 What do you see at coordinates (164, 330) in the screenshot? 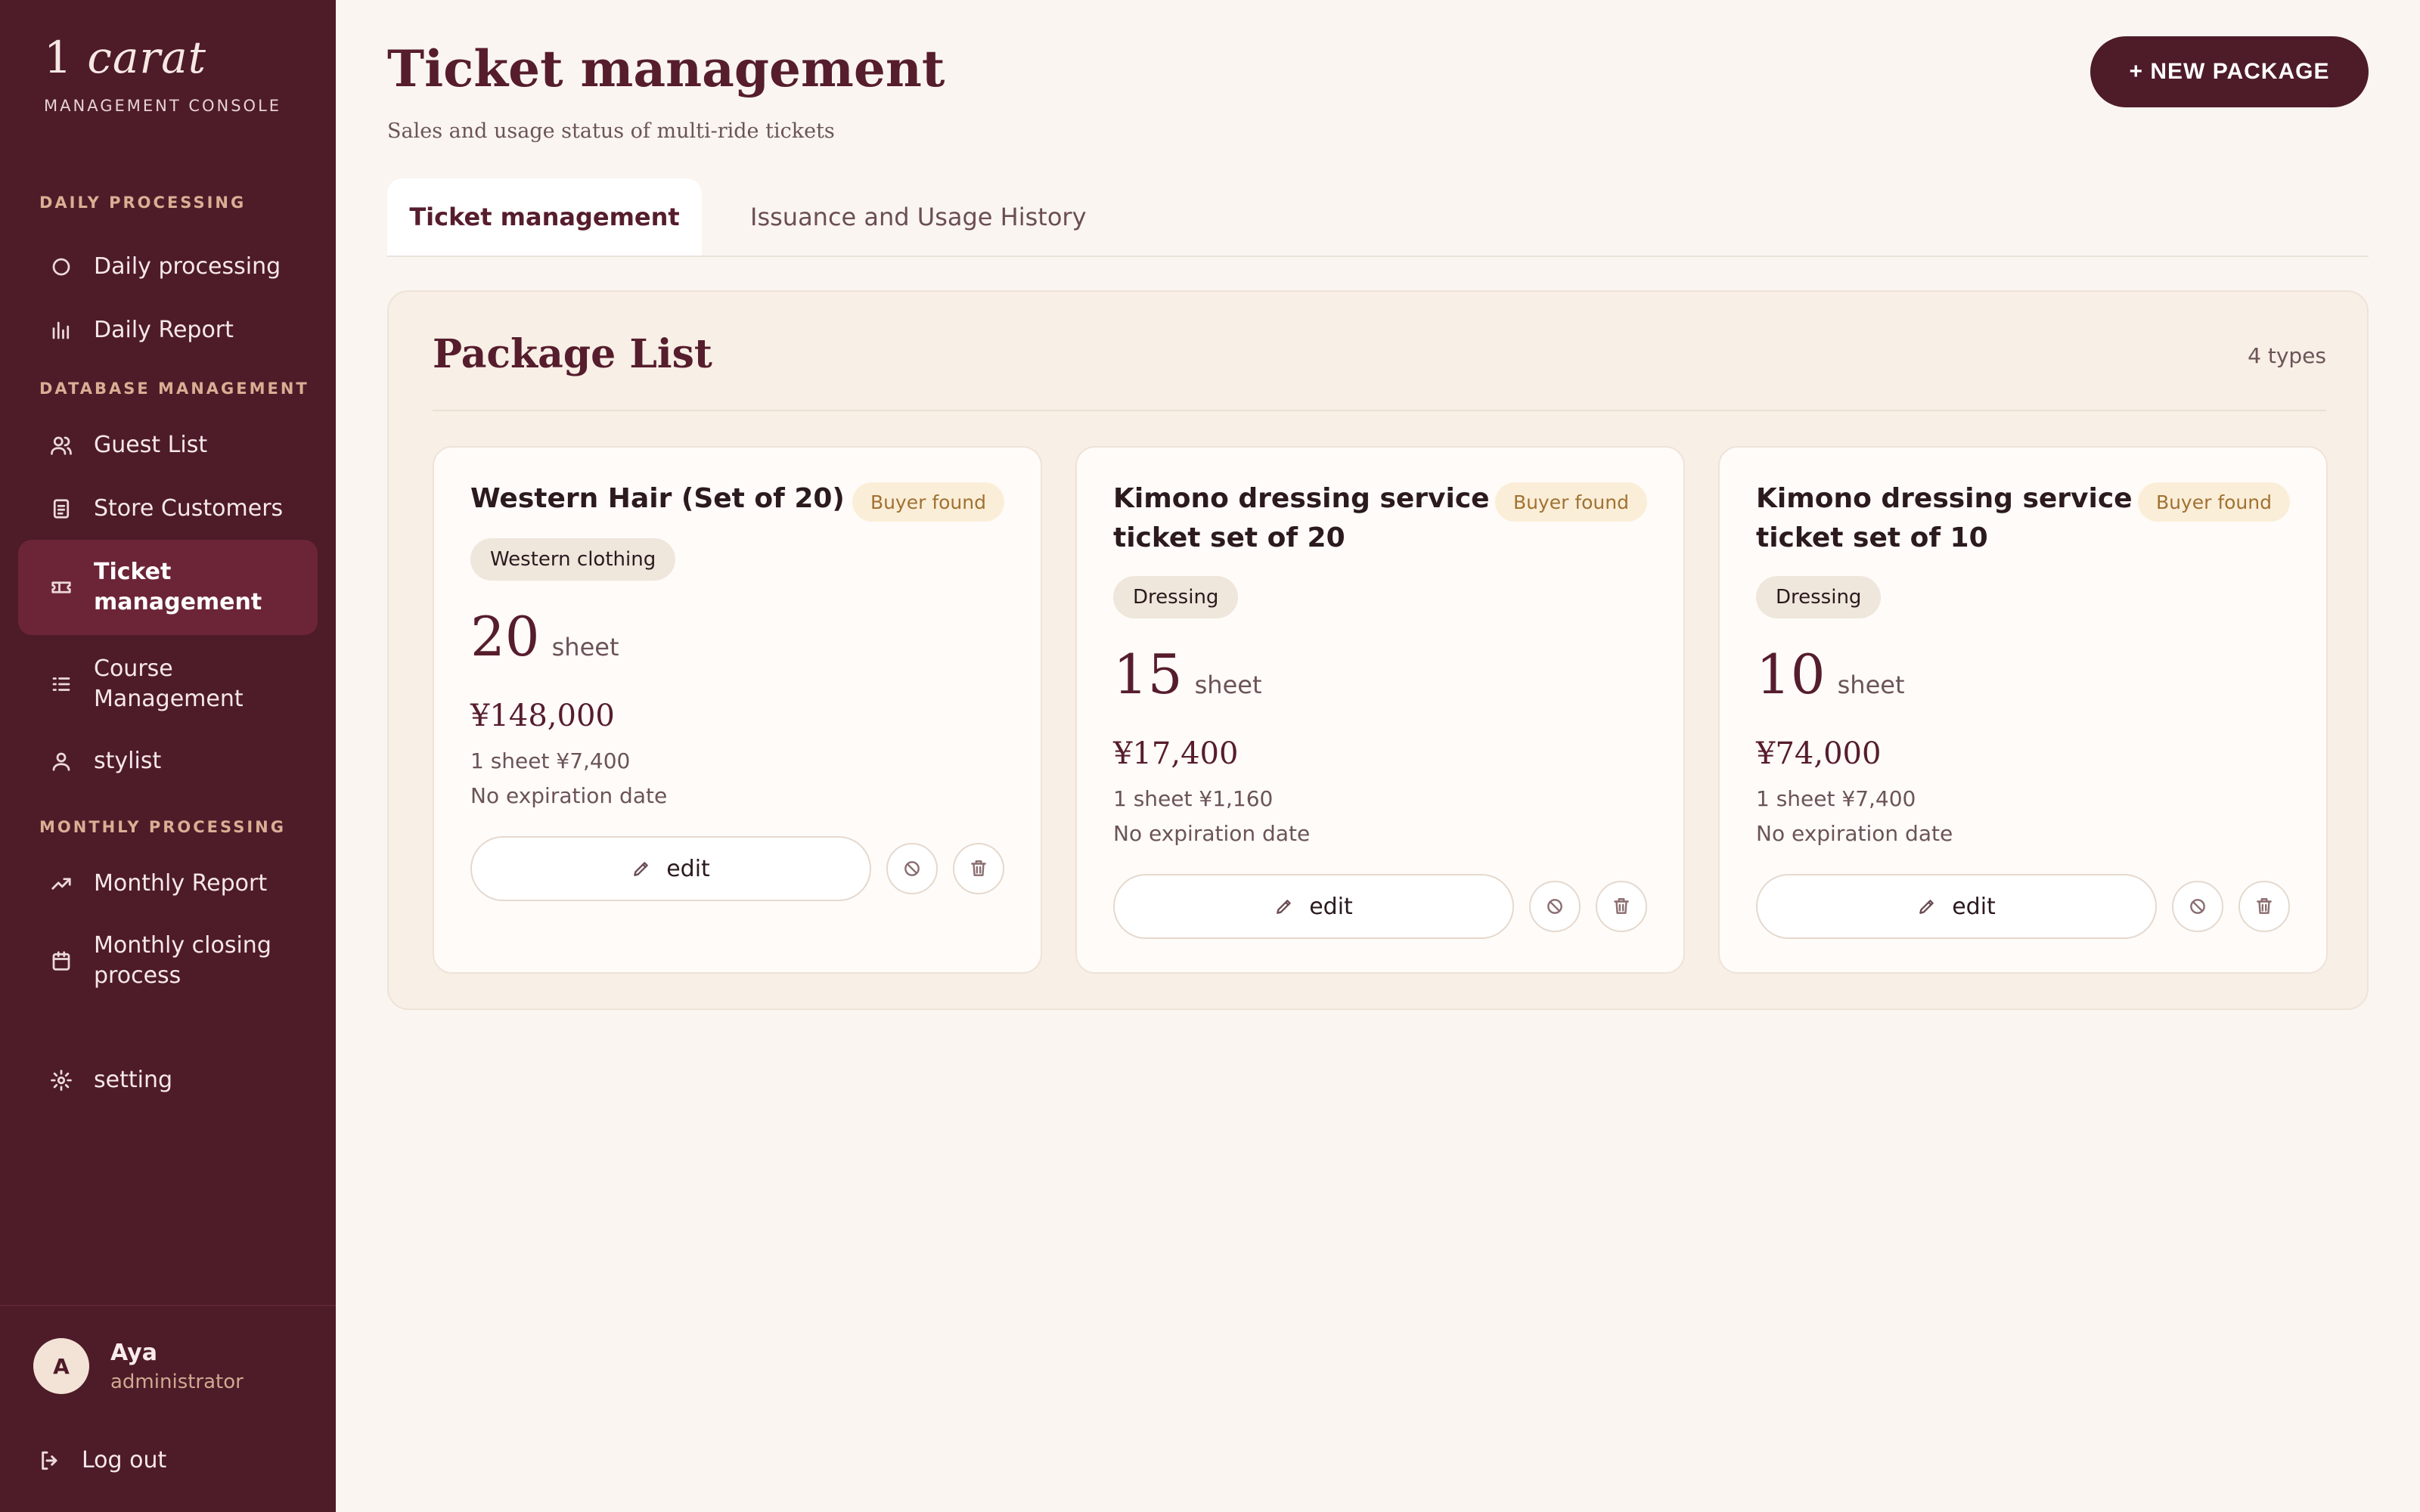
I see `sidebar-item-label: Daily Report` at bounding box center [164, 330].